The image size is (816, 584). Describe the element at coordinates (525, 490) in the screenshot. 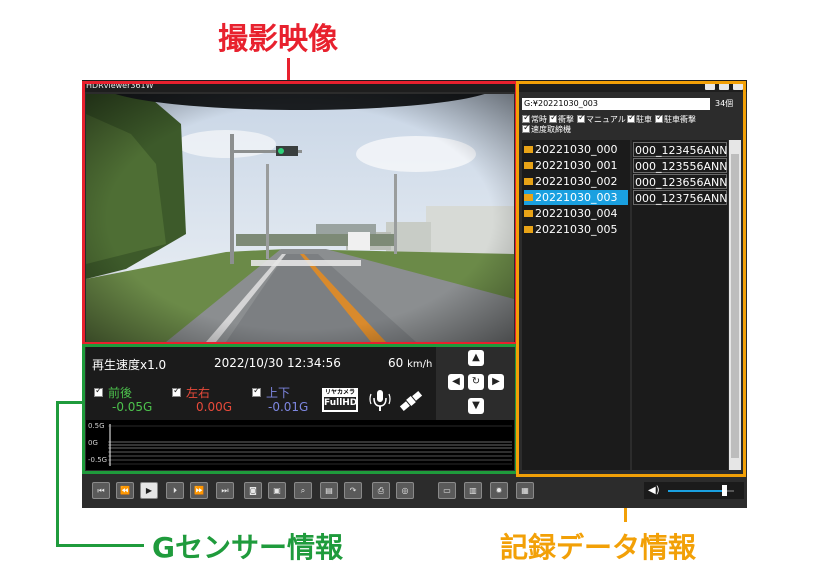

I see `save-icon: ▦` at that location.